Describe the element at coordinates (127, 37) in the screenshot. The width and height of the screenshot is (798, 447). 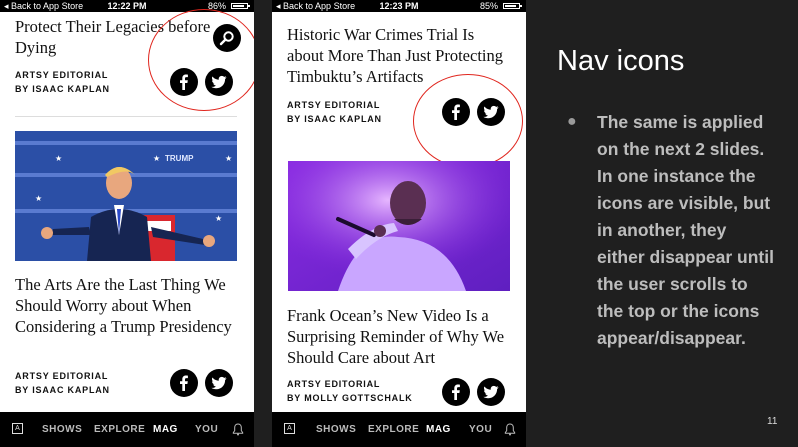
I see `article-title: Protect Their Legacies before Dying` at that location.